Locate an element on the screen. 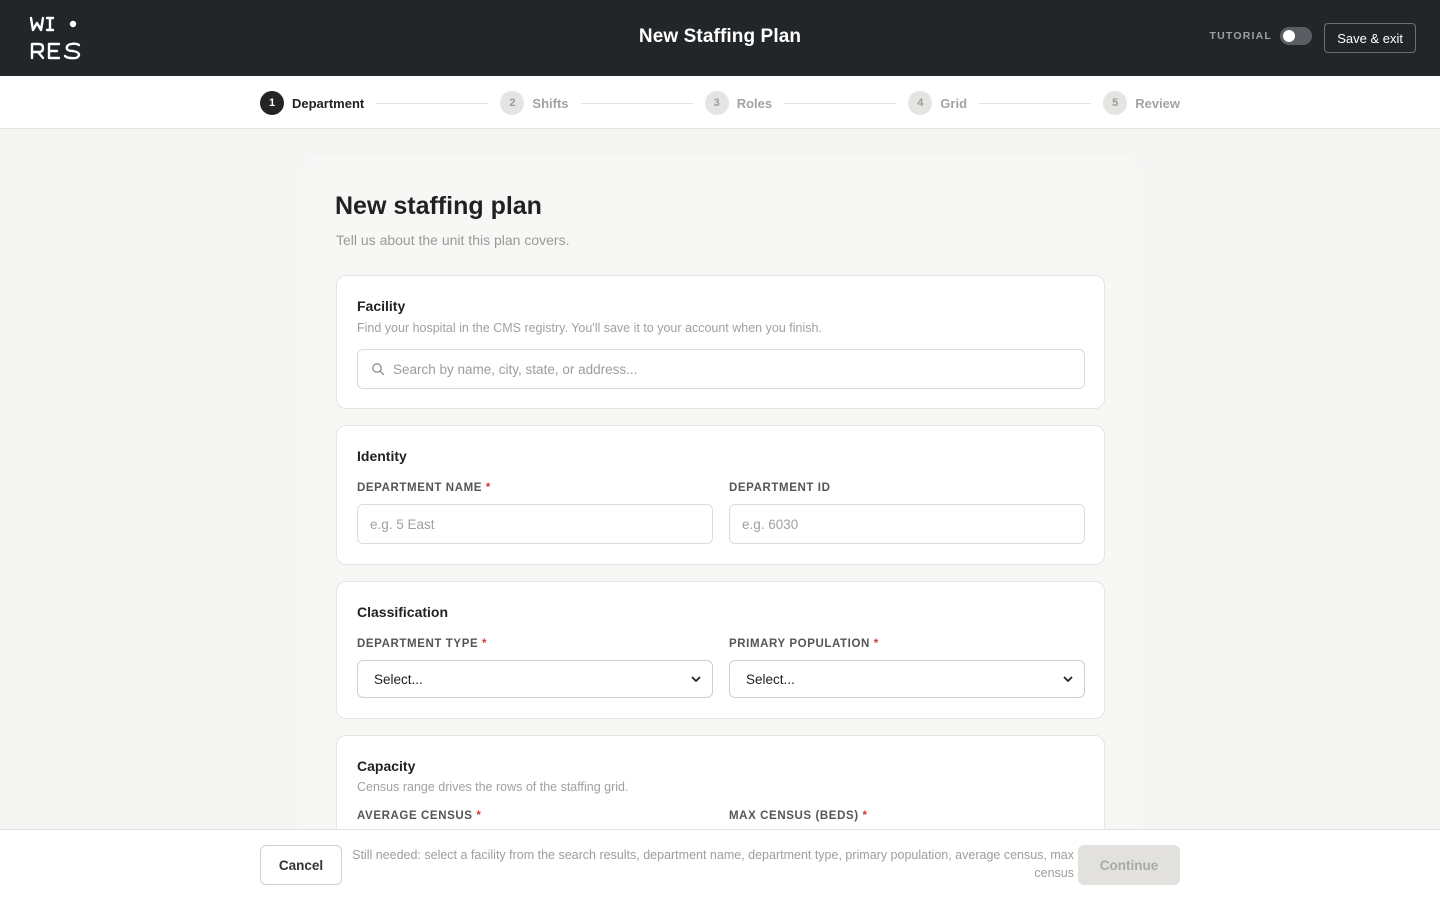 The height and width of the screenshot is (900, 1440). tutorial-toggle is located at coordinates (1296, 36).